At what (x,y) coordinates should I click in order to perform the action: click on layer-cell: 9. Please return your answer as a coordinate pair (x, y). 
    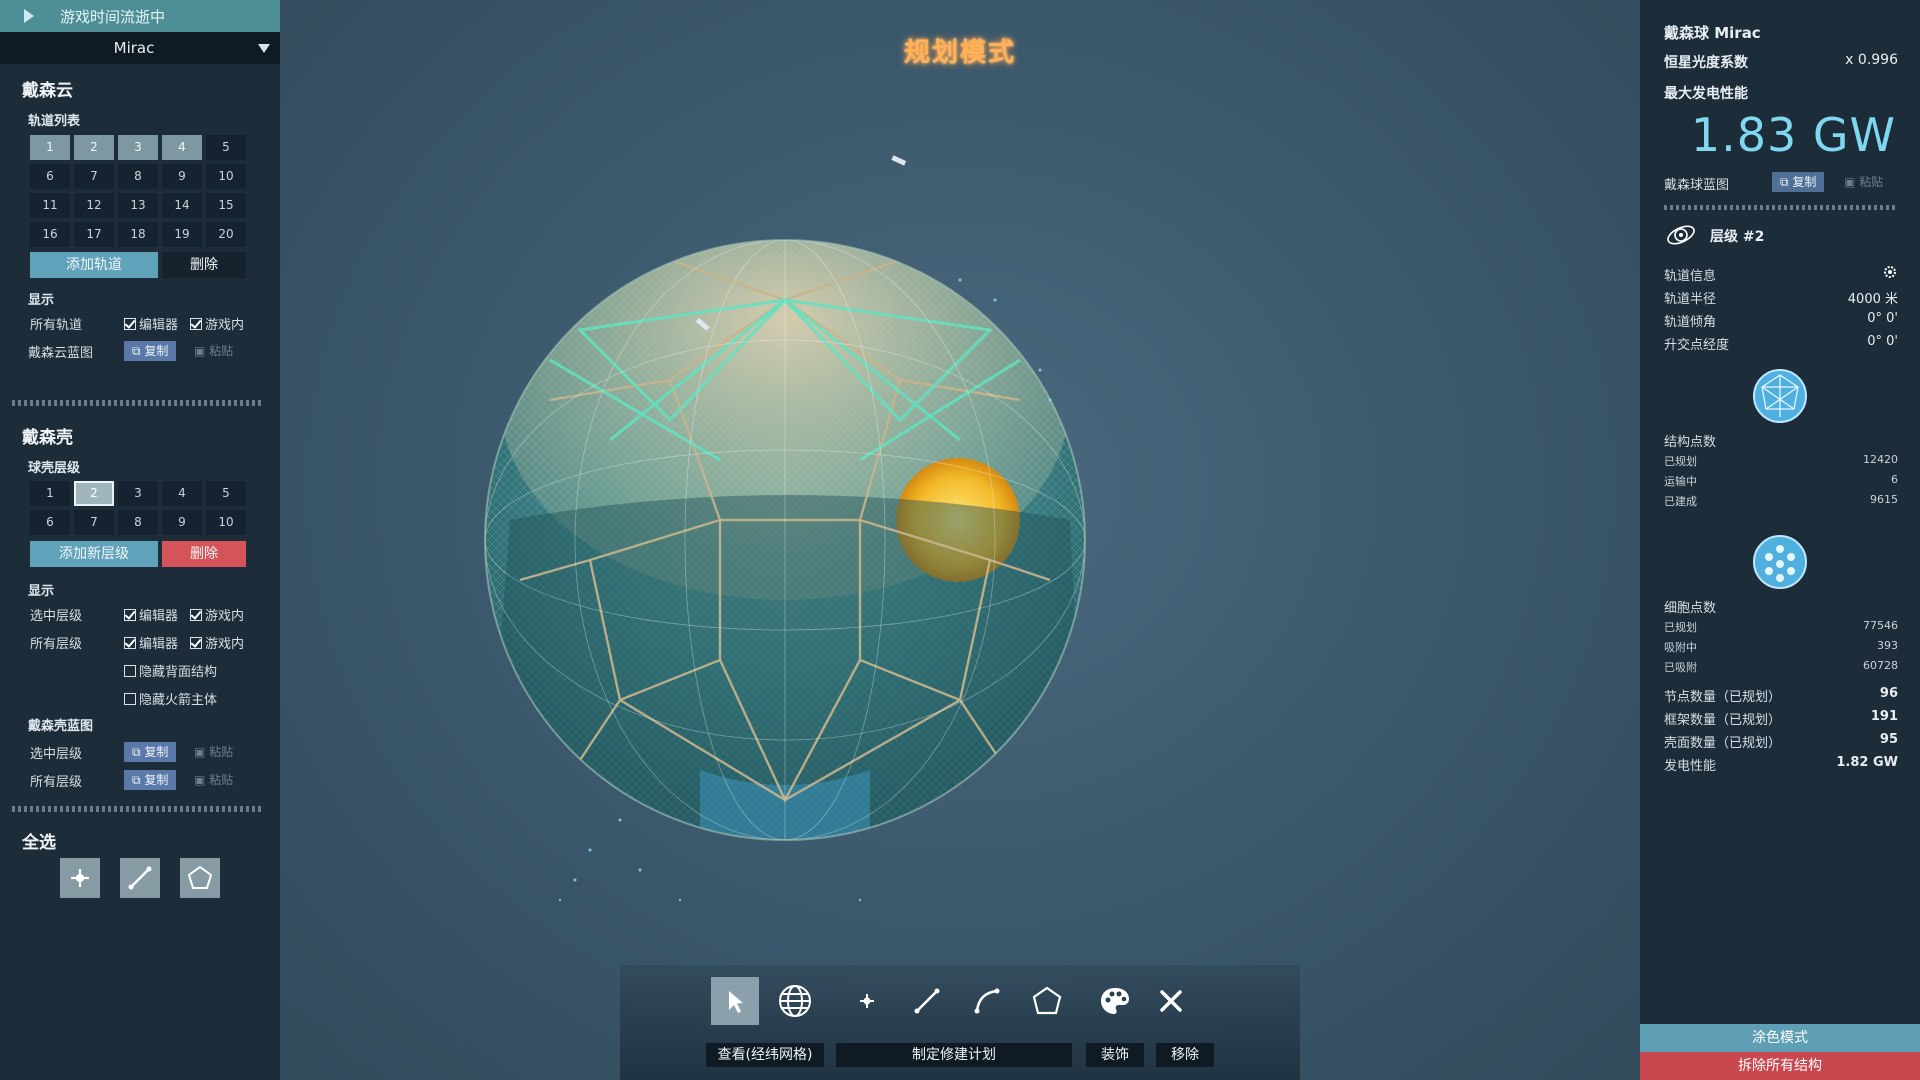
    Looking at the image, I should click on (182, 522).